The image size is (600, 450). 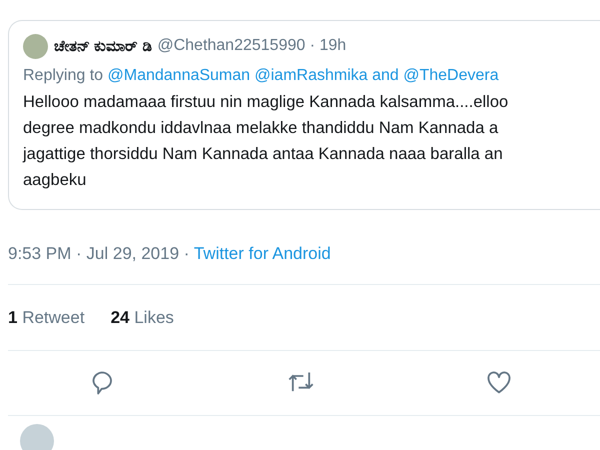 What do you see at coordinates (142, 318) in the screenshot?
I see `stat-link: 24 Likes` at bounding box center [142, 318].